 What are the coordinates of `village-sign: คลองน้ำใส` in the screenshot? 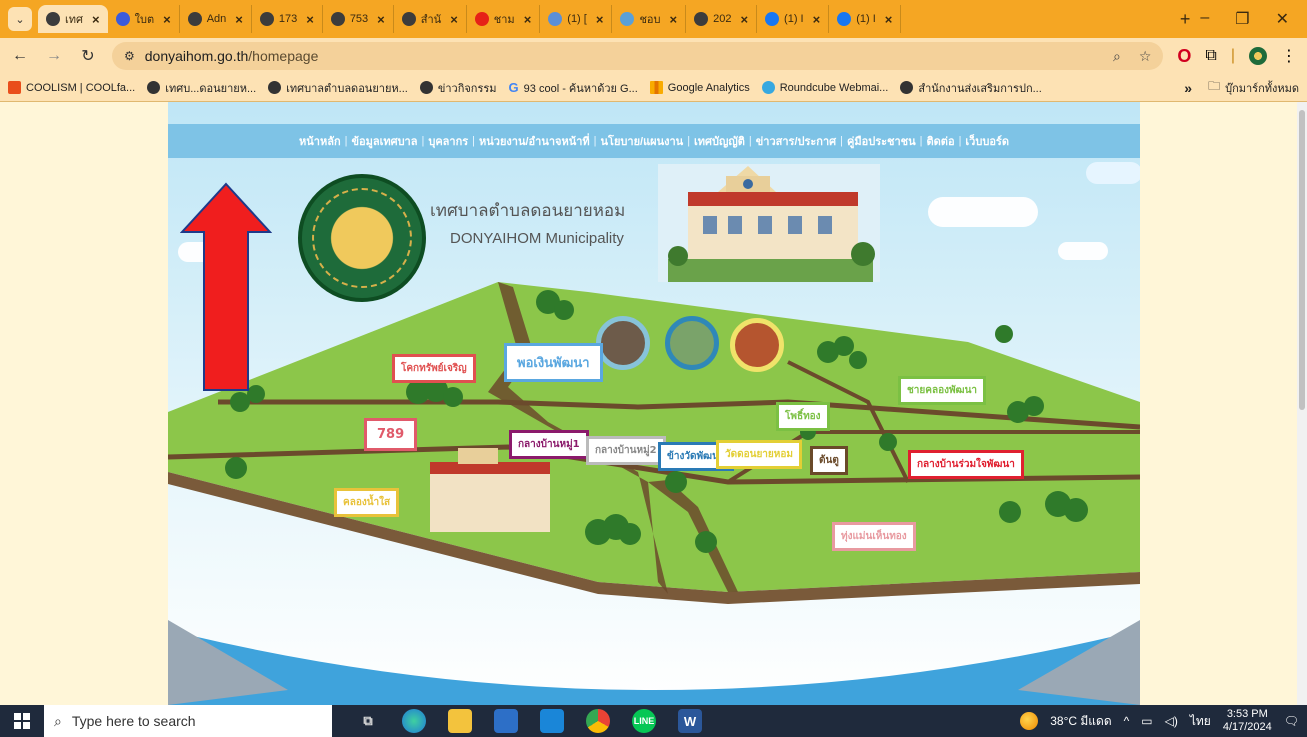 It's located at (367, 502).